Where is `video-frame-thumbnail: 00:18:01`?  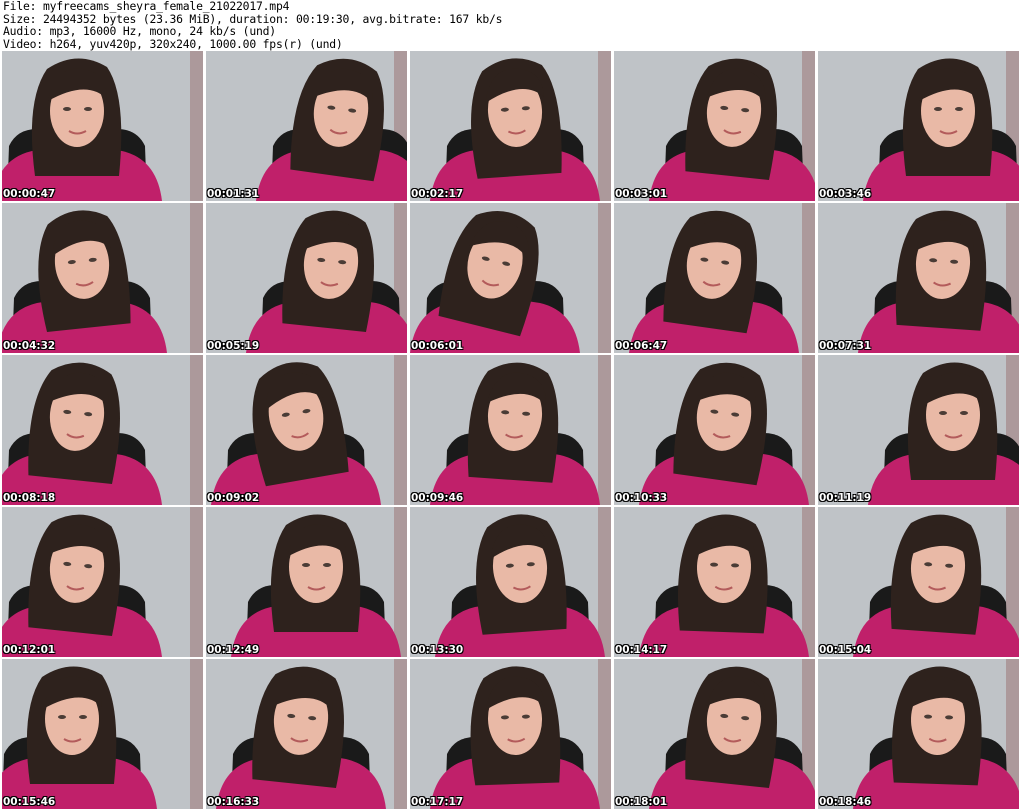 video-frame-thumbnail: 00:18:01 is located at coordinates (714, 734).